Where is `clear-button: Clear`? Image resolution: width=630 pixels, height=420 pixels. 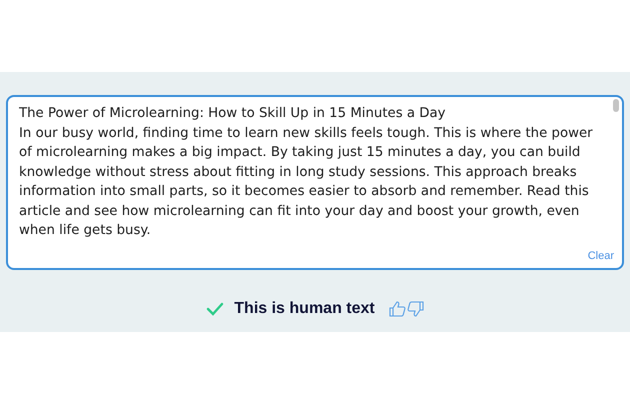 clear-button: Clear is located at coordinates (601, 256).